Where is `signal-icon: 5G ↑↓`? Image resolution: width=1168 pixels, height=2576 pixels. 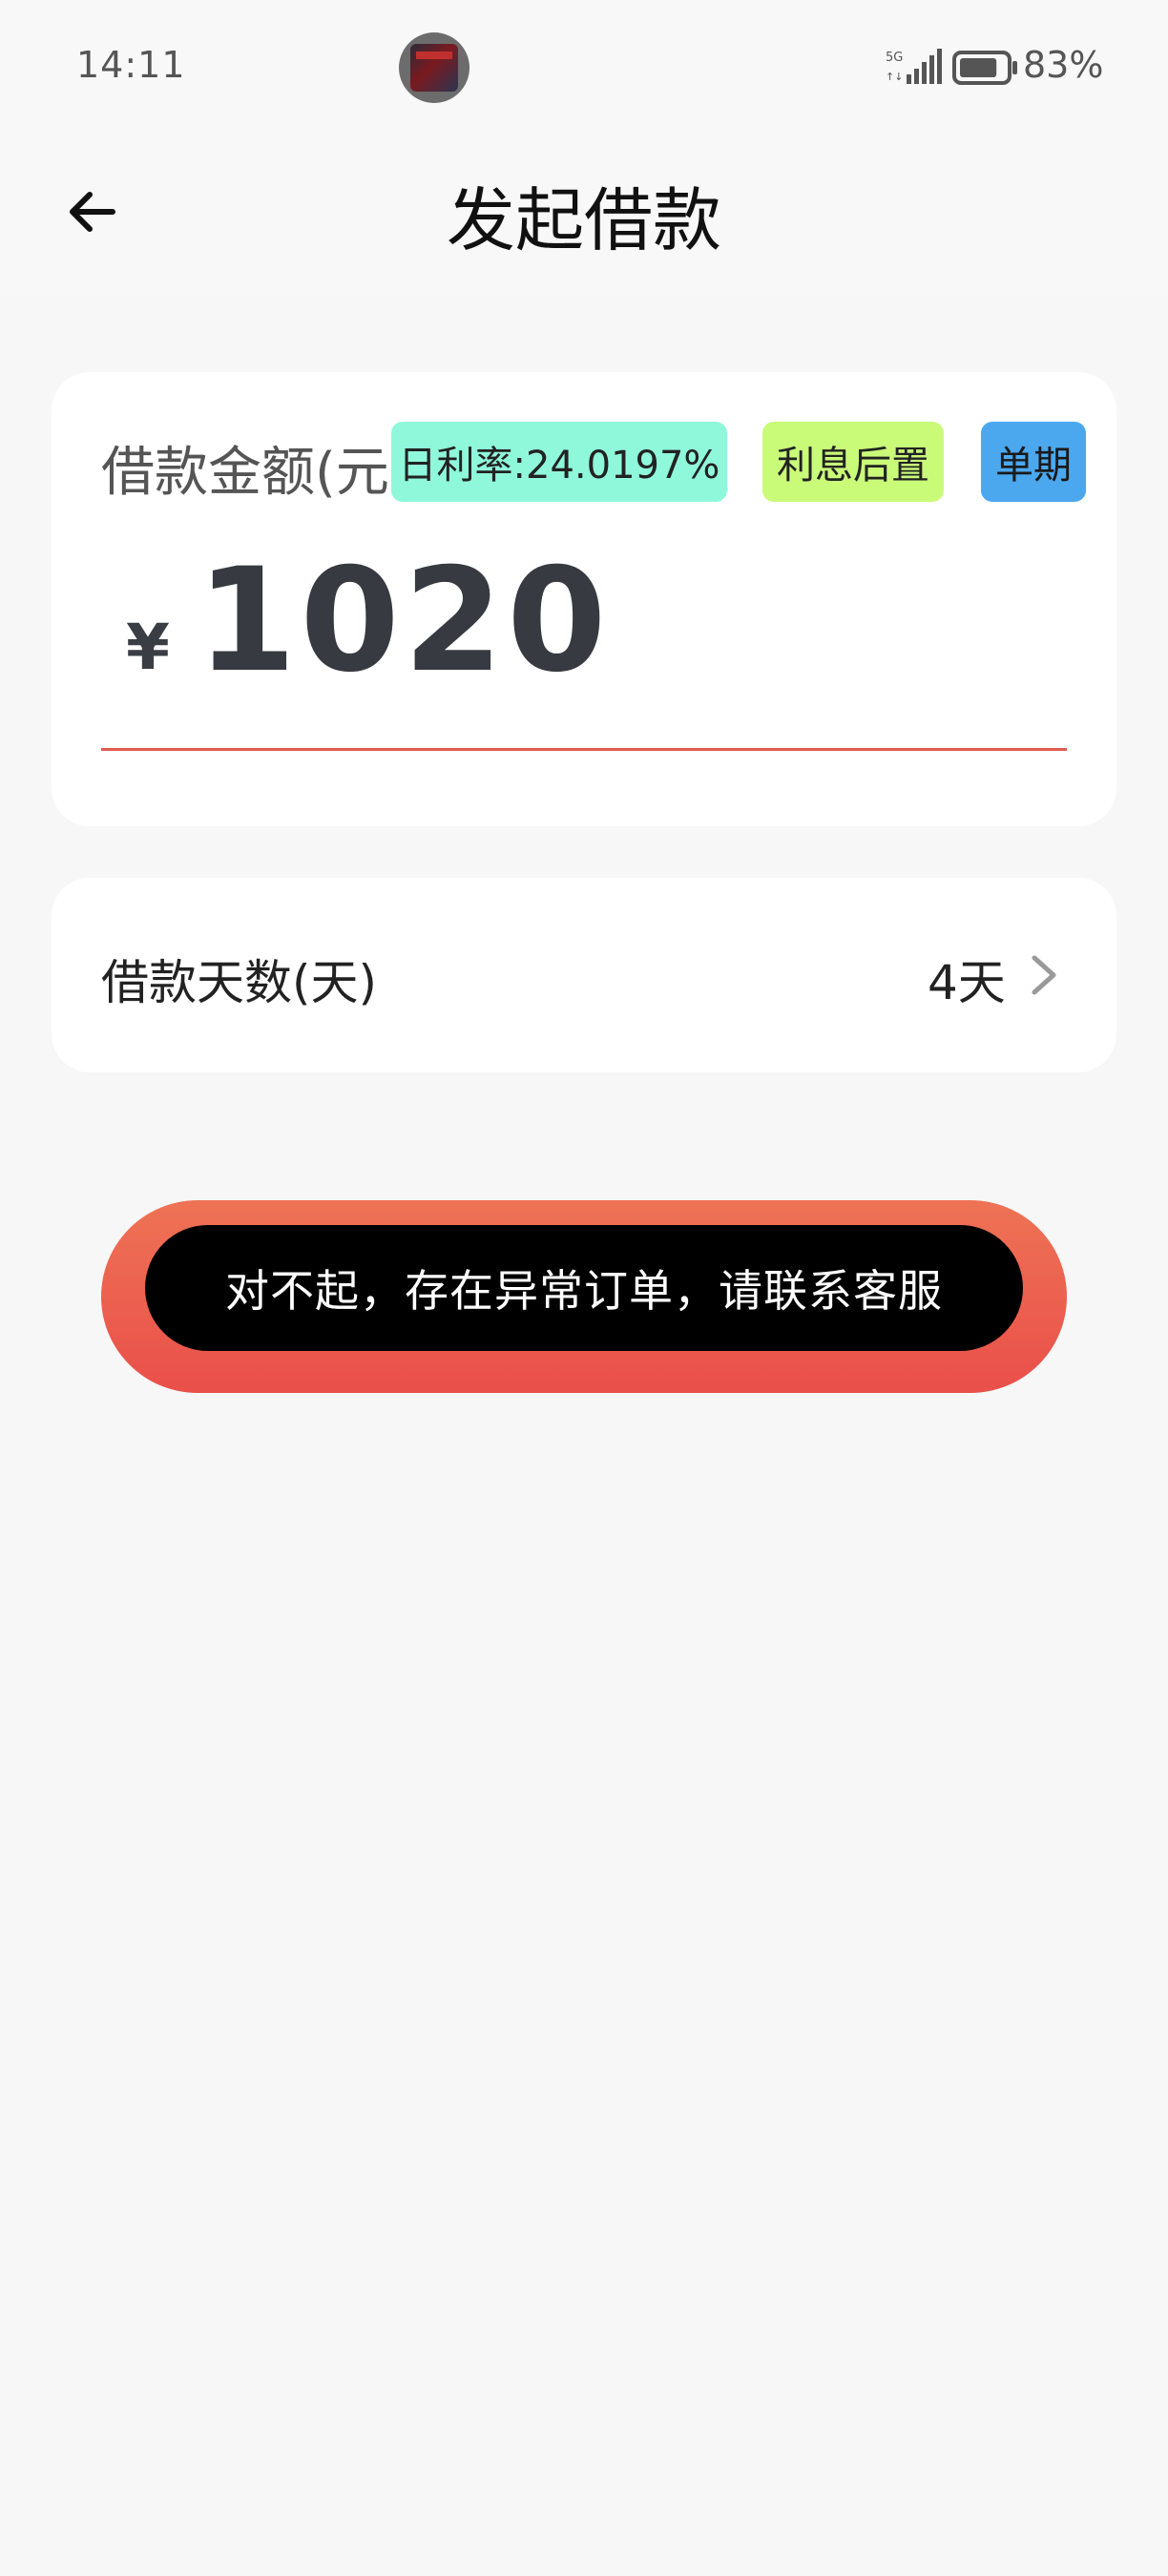
signal-icon: 5G ↑↓ is located at coordinates (914, 66).